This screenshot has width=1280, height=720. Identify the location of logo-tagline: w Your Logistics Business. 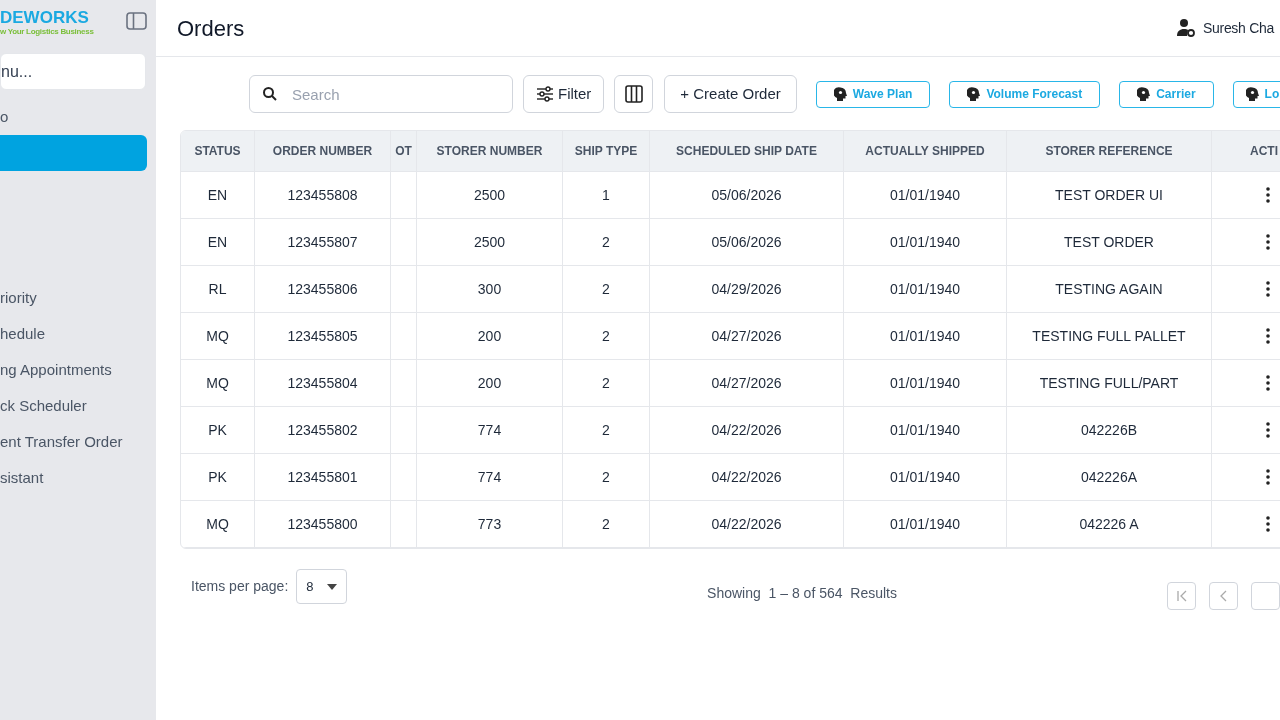
(47, 31).